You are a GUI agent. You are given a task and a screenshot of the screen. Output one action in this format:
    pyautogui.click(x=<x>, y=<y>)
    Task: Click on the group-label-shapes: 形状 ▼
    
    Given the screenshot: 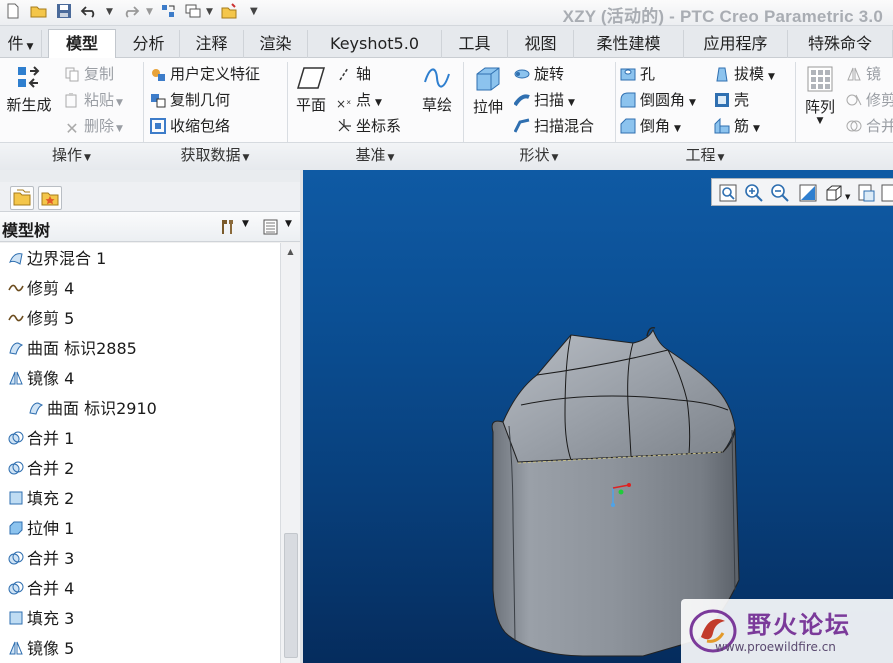 What is the action you would take?
    pyautogui.click(x=539, y=155)
    